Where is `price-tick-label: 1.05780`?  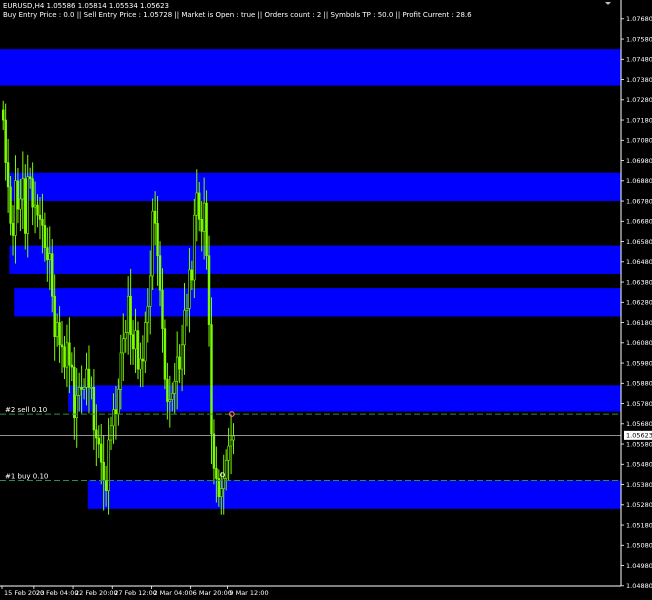 price-tick-label: 1.05780 is located at coordinates (639, 404).